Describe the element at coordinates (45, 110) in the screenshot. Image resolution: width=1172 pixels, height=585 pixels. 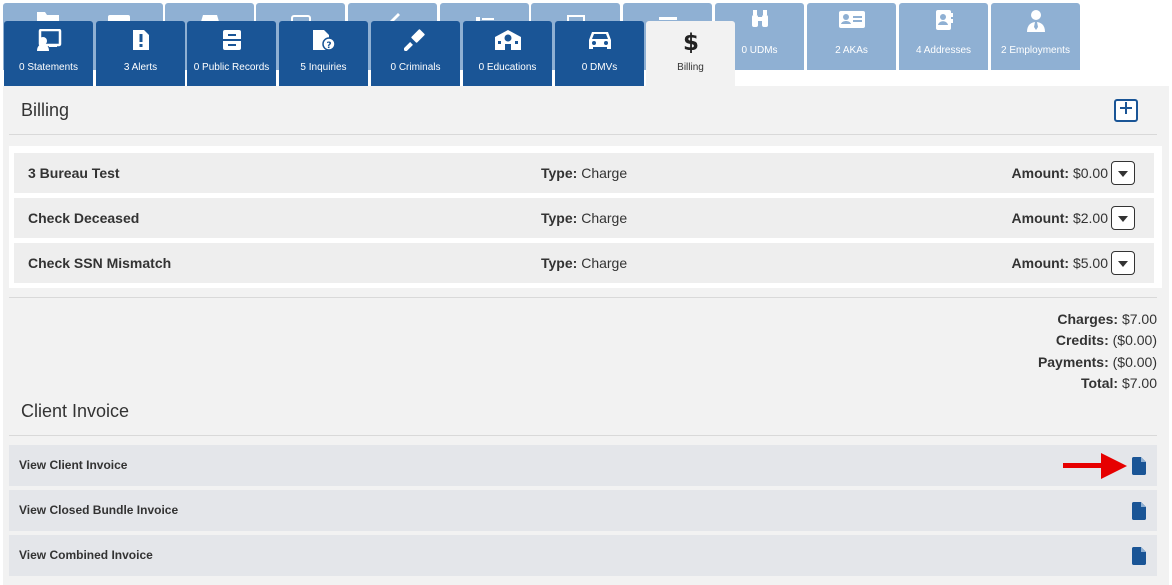
I see `billing-title: Billing` at that location.